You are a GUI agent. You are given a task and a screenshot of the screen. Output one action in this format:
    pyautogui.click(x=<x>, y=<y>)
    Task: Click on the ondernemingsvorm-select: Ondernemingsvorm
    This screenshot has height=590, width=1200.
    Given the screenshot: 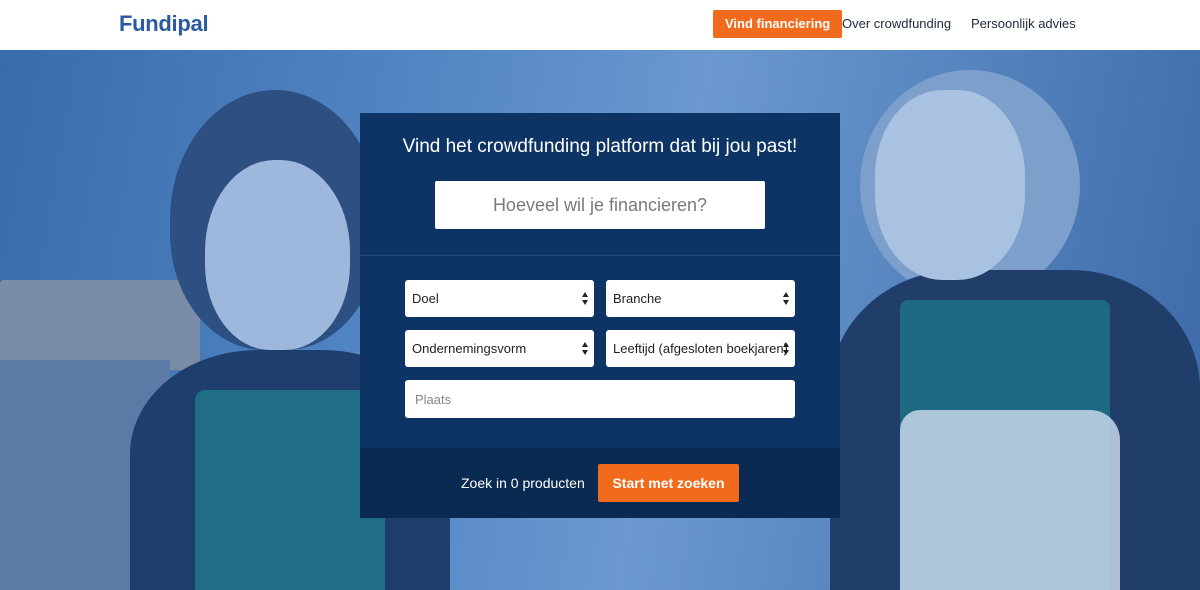 What is the action you would take?
    pyautogui.click(x=499, y=348)
    